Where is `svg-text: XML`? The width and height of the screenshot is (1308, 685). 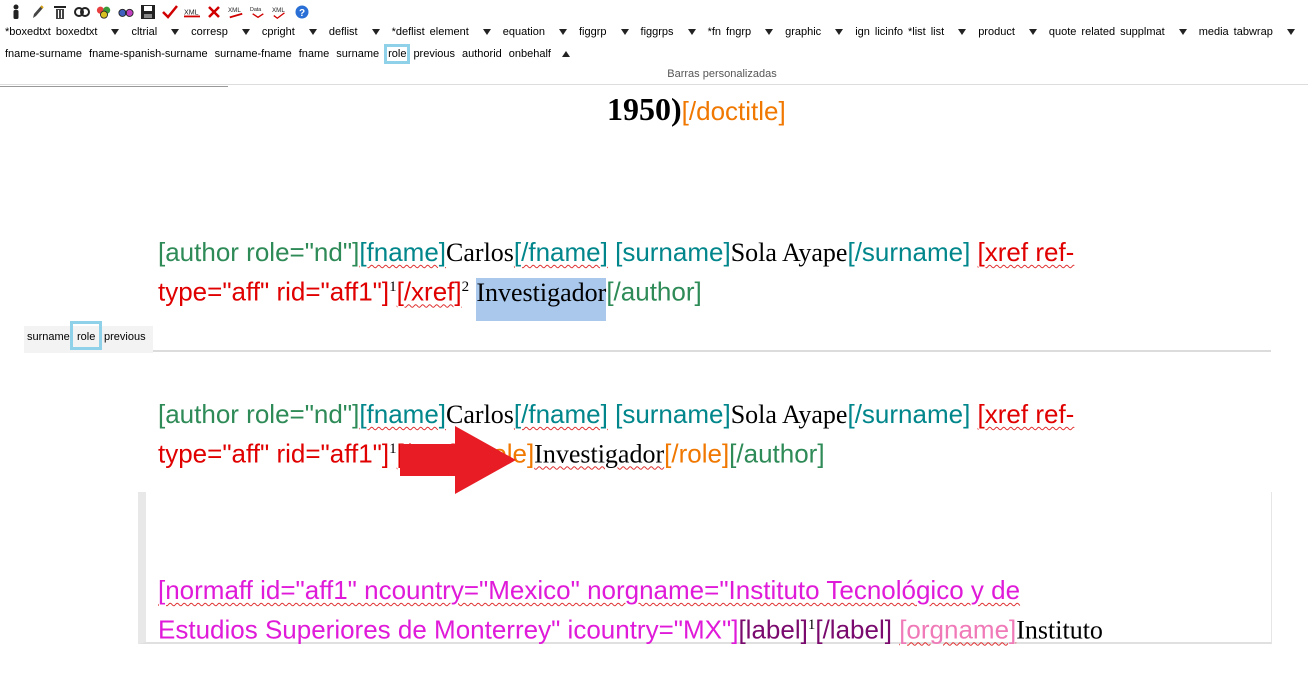
svg-text: XML is located at coordinates (234, 10).